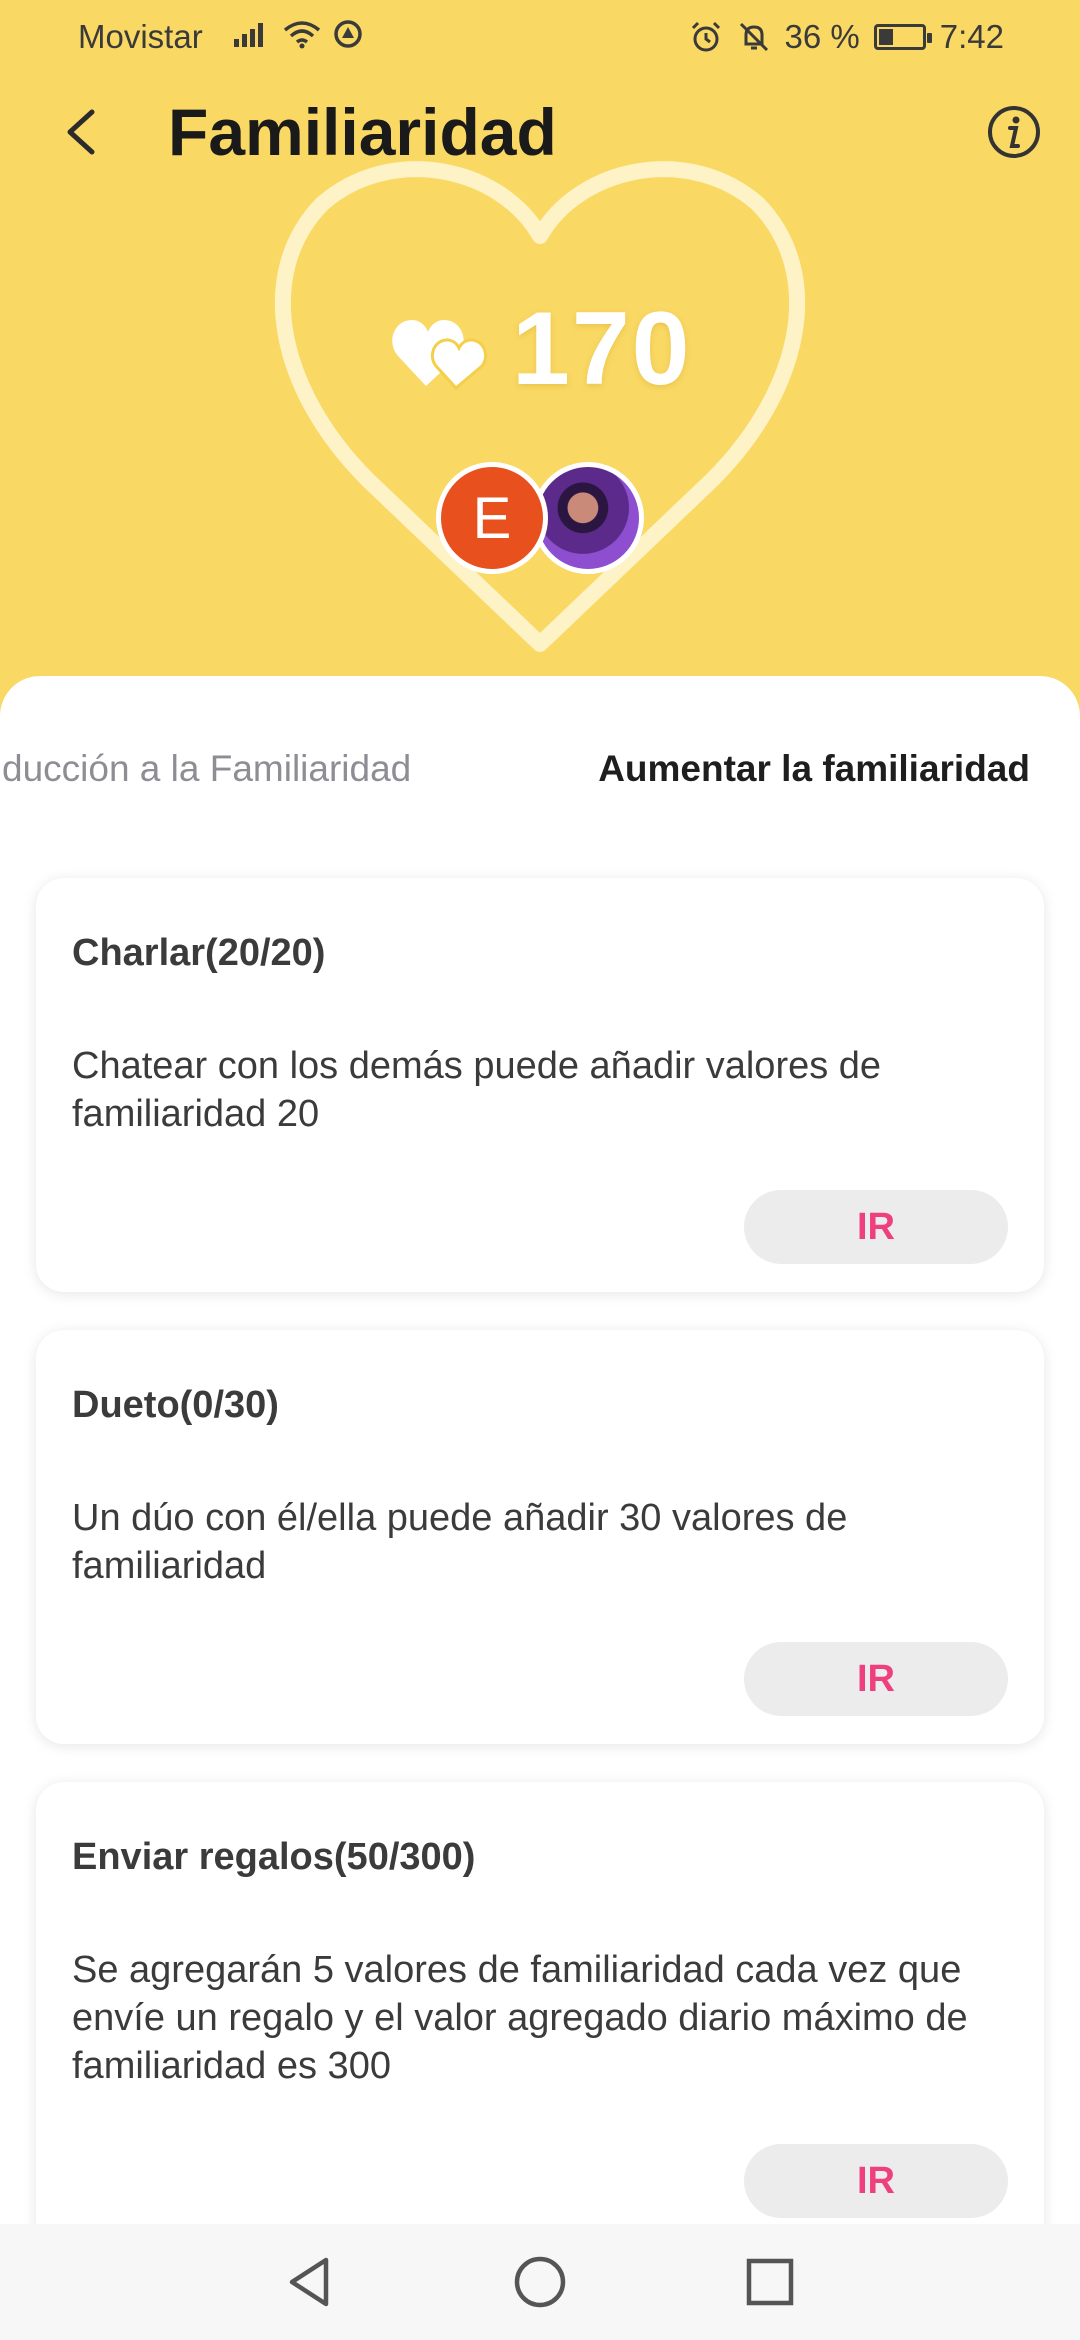  I want to click on go-button-gifts: IR, so click(876, 2181).